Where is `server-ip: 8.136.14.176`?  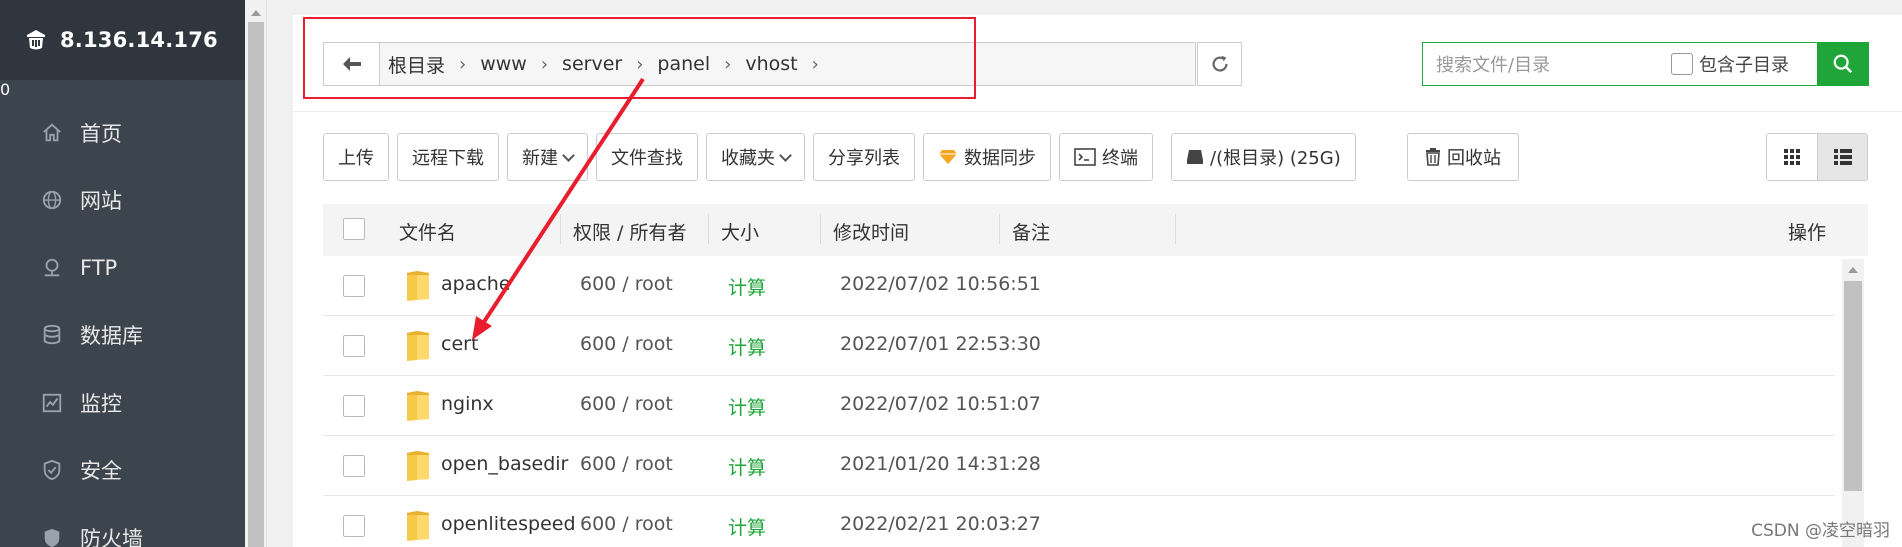
server-ip: 8.136.14.176 is located at coordinates (139, 40).